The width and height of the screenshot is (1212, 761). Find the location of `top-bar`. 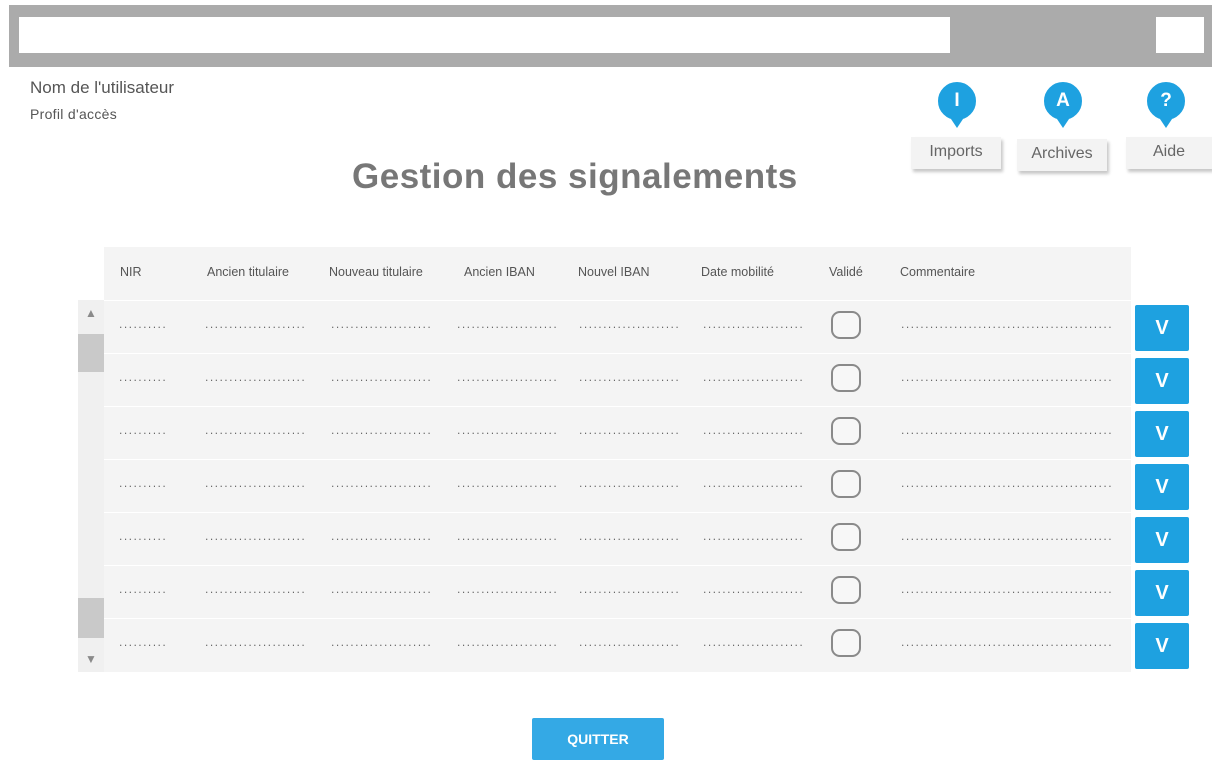

top-bar is located at coordinates (610, 36).